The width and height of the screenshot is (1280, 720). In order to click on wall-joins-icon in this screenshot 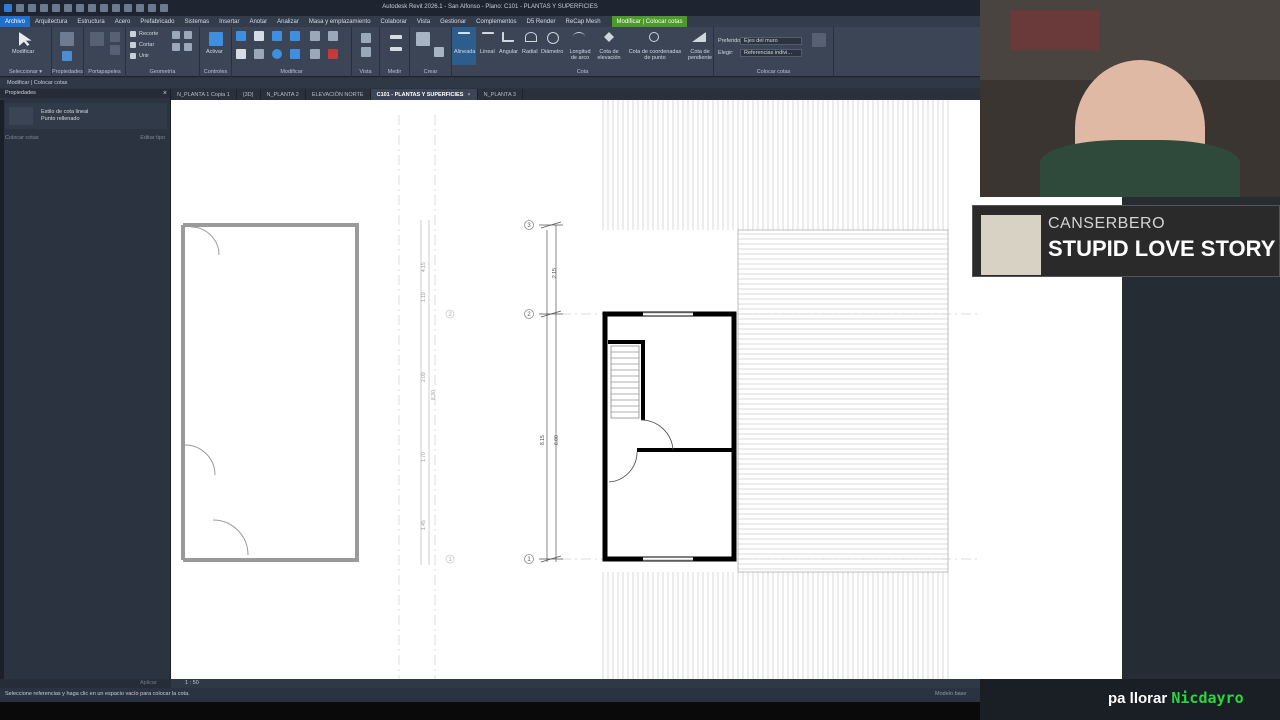, I will do `click(188, 35)`.